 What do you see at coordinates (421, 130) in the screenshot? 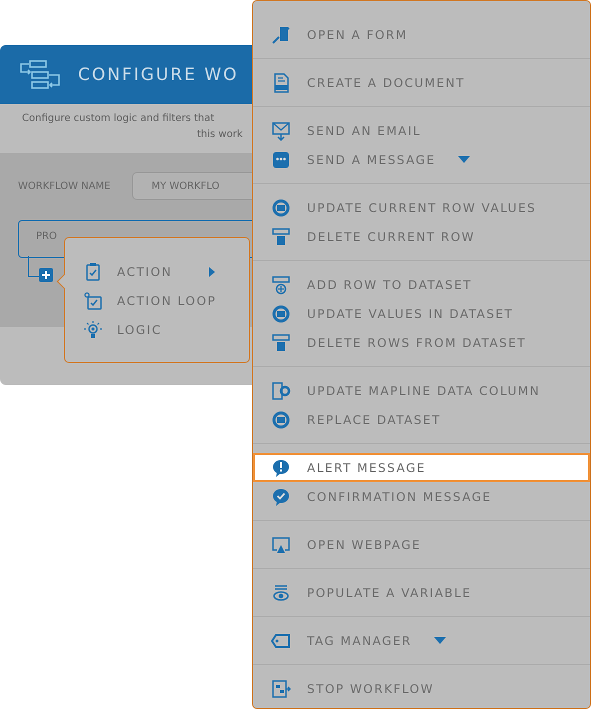
I see `menu-item: SEND AN EMAIL` at bounding box center [421, 130].